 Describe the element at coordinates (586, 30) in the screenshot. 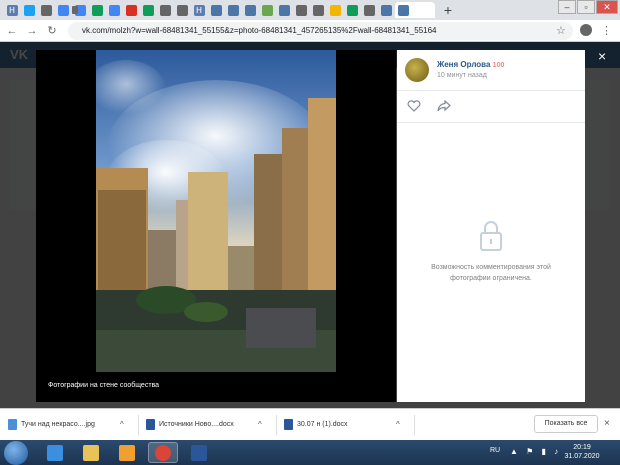

I see `profile-avatar-icon` at that location.